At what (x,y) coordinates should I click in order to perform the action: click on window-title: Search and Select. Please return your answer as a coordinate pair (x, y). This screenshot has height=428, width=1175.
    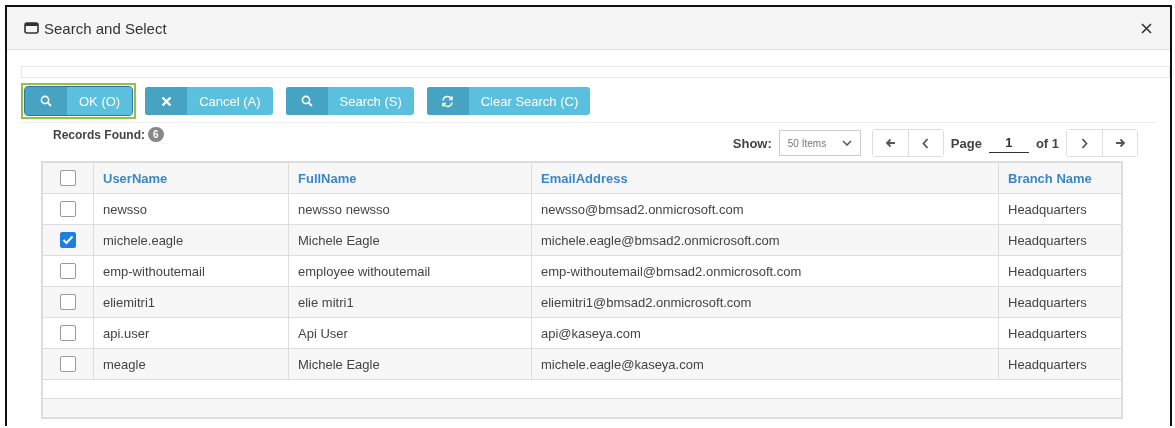
    Looking at the image, I should click on (106, 28).